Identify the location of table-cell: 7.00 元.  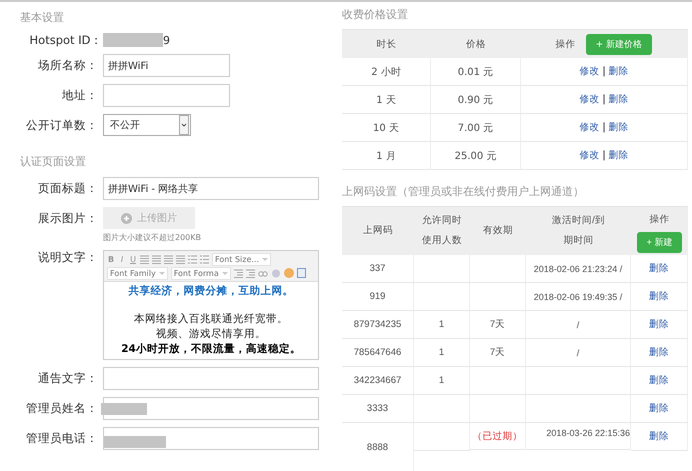
(476, 128).